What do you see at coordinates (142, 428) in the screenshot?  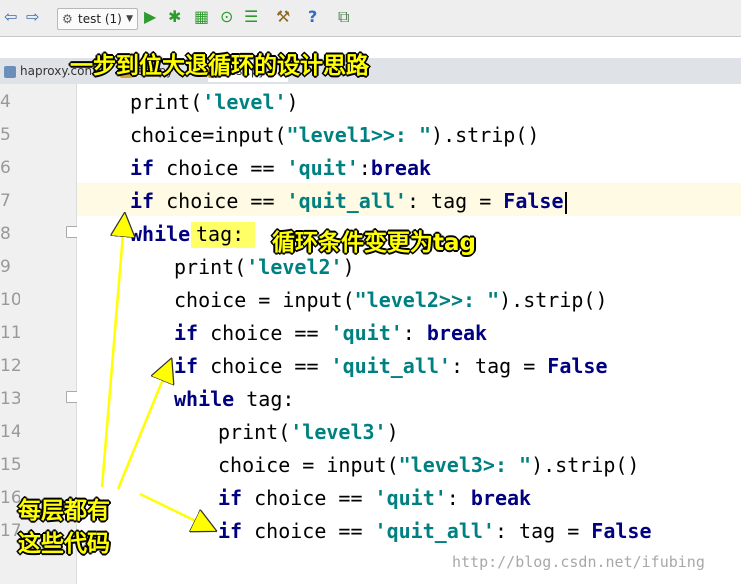 I see `arrow-to-level2` at bounding box center [142, 428].